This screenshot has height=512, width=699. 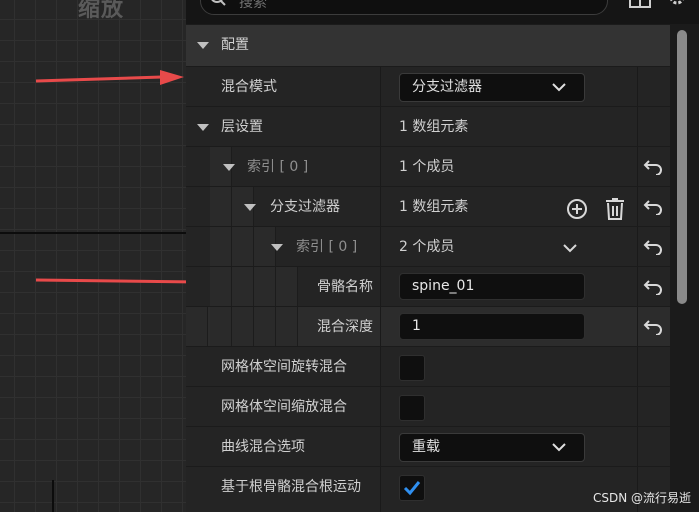 I want to click on property-value: 2 个成员, so click(x=427, y=247).